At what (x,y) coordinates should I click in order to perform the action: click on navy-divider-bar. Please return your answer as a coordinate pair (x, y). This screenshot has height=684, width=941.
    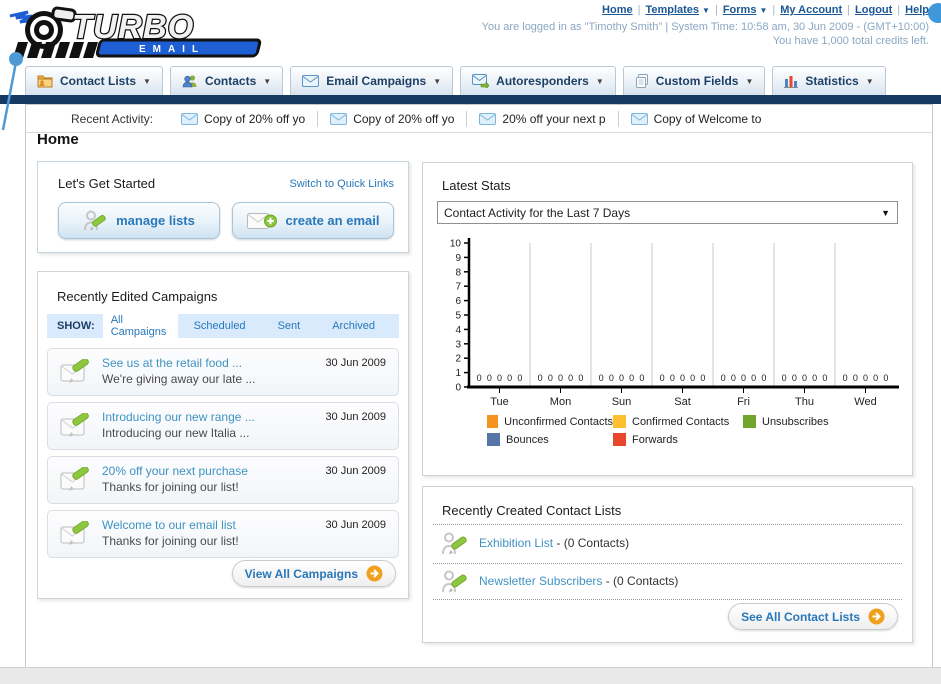
    Looking at the image, I should click on (470, 99).